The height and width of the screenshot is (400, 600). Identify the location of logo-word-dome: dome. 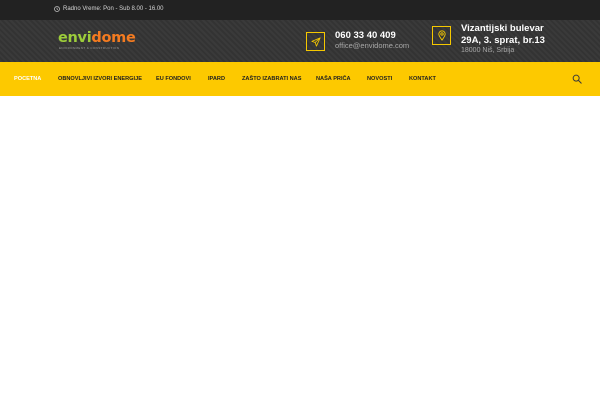
(113, 38).